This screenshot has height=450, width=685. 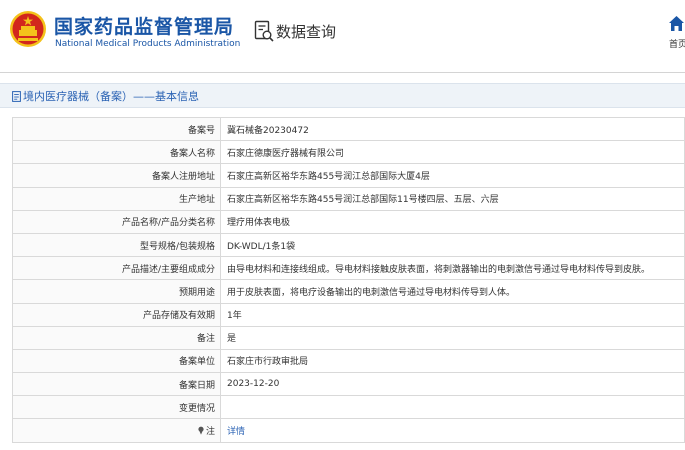 What do you see at coordinates (677, 43) in the screenshot?
I see `home-link: 首页` at bounding box center [677, 43].